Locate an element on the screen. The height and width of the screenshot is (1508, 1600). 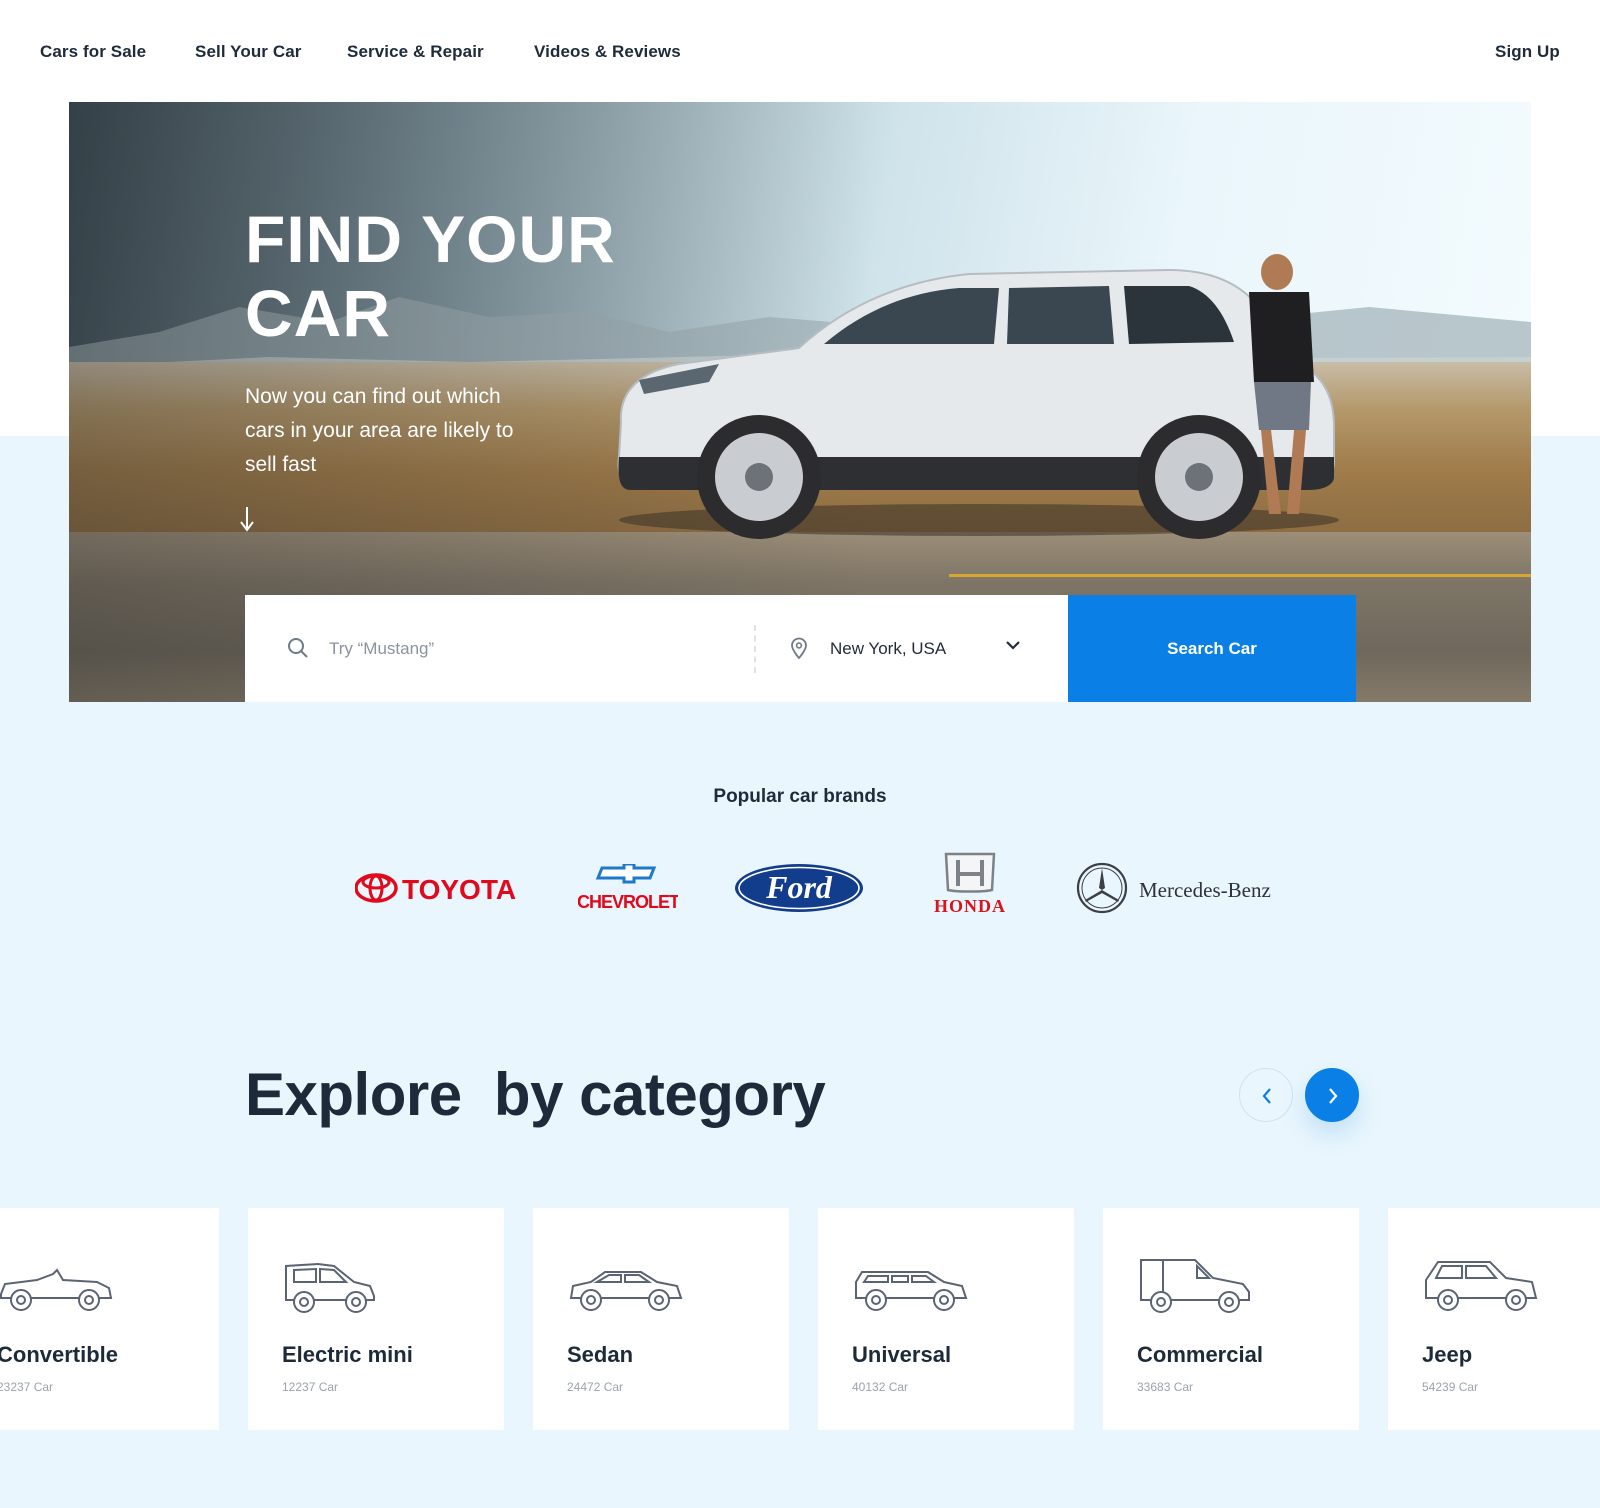
chevron-right-icon is located at coordinates (1333, 1096).